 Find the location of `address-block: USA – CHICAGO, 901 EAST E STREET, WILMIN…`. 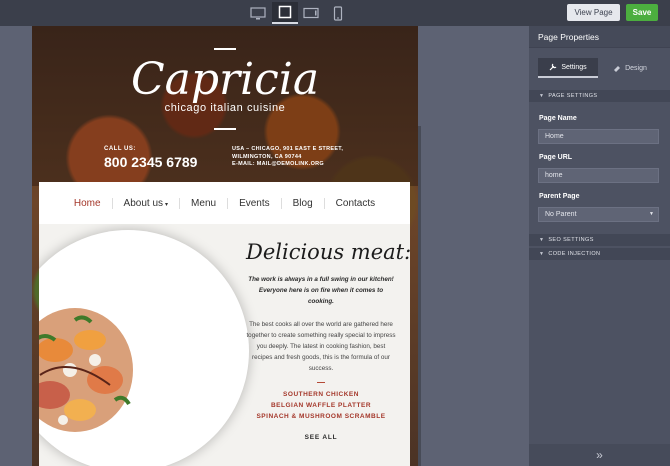

address-block: USA – CHICAGO, 901 EAST E STREET, WILMIN… is located at coordinates (307, 157).